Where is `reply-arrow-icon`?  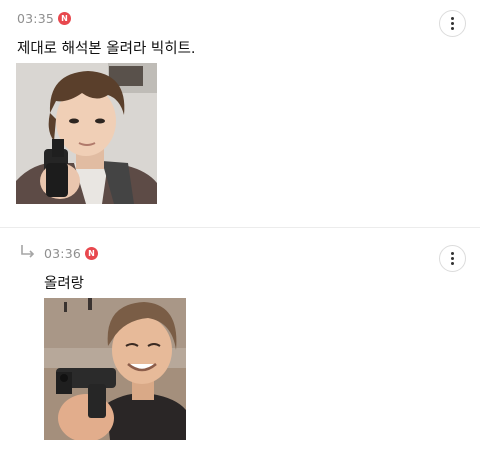
reply-arrow-icon is located at coordinates (28, 251).